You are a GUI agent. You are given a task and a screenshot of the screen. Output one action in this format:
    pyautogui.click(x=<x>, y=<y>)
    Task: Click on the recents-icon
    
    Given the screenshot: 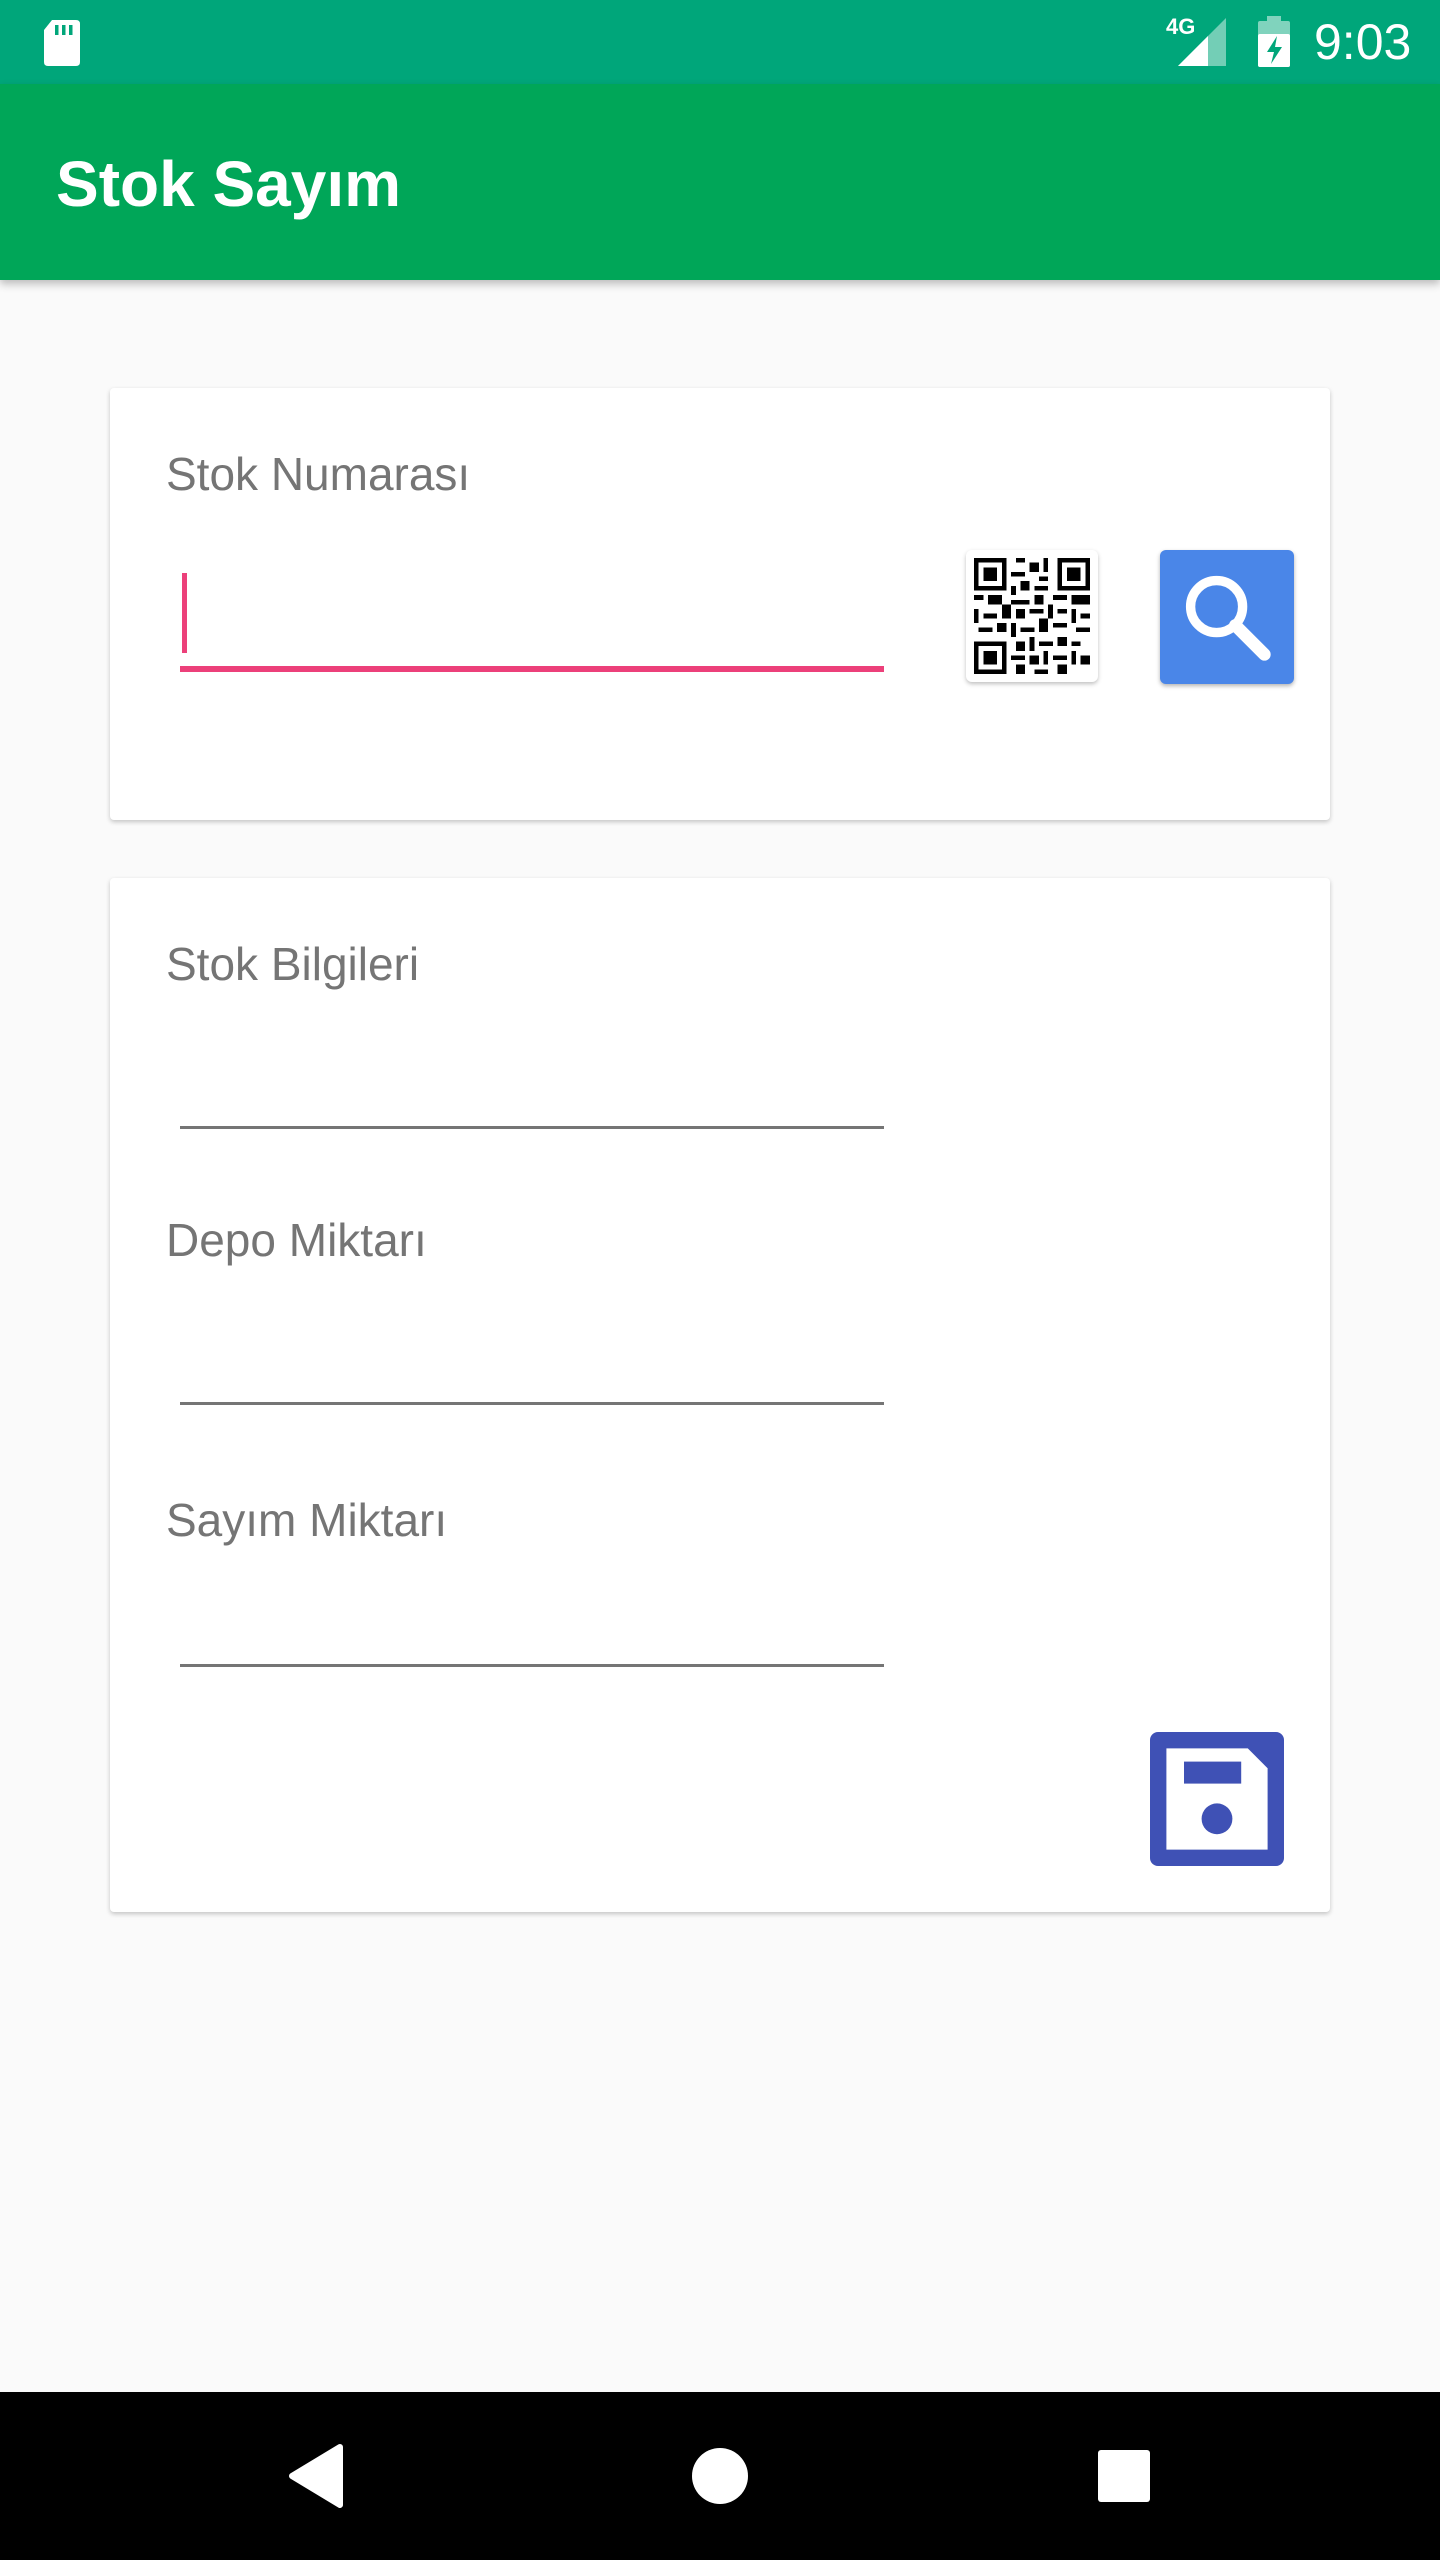 What is the action you would take?
    pyautogui.click(x=1124, y=2476)
    